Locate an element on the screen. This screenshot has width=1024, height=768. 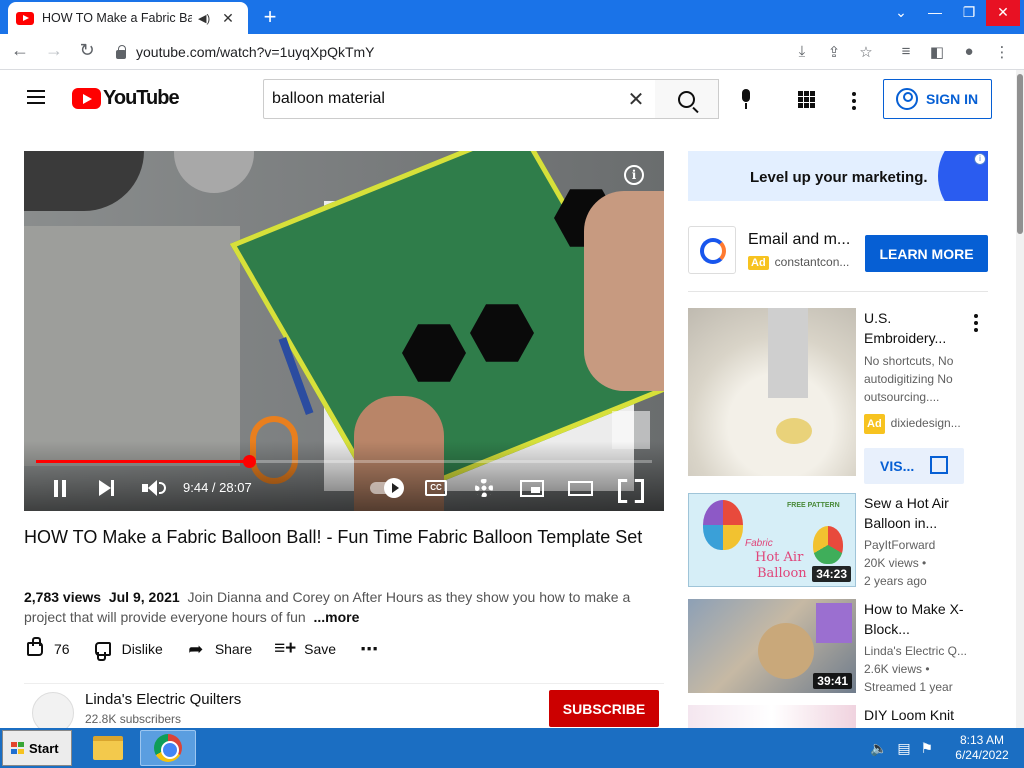
share-page-icon: ⇪ is located at coordinates (834, 52).